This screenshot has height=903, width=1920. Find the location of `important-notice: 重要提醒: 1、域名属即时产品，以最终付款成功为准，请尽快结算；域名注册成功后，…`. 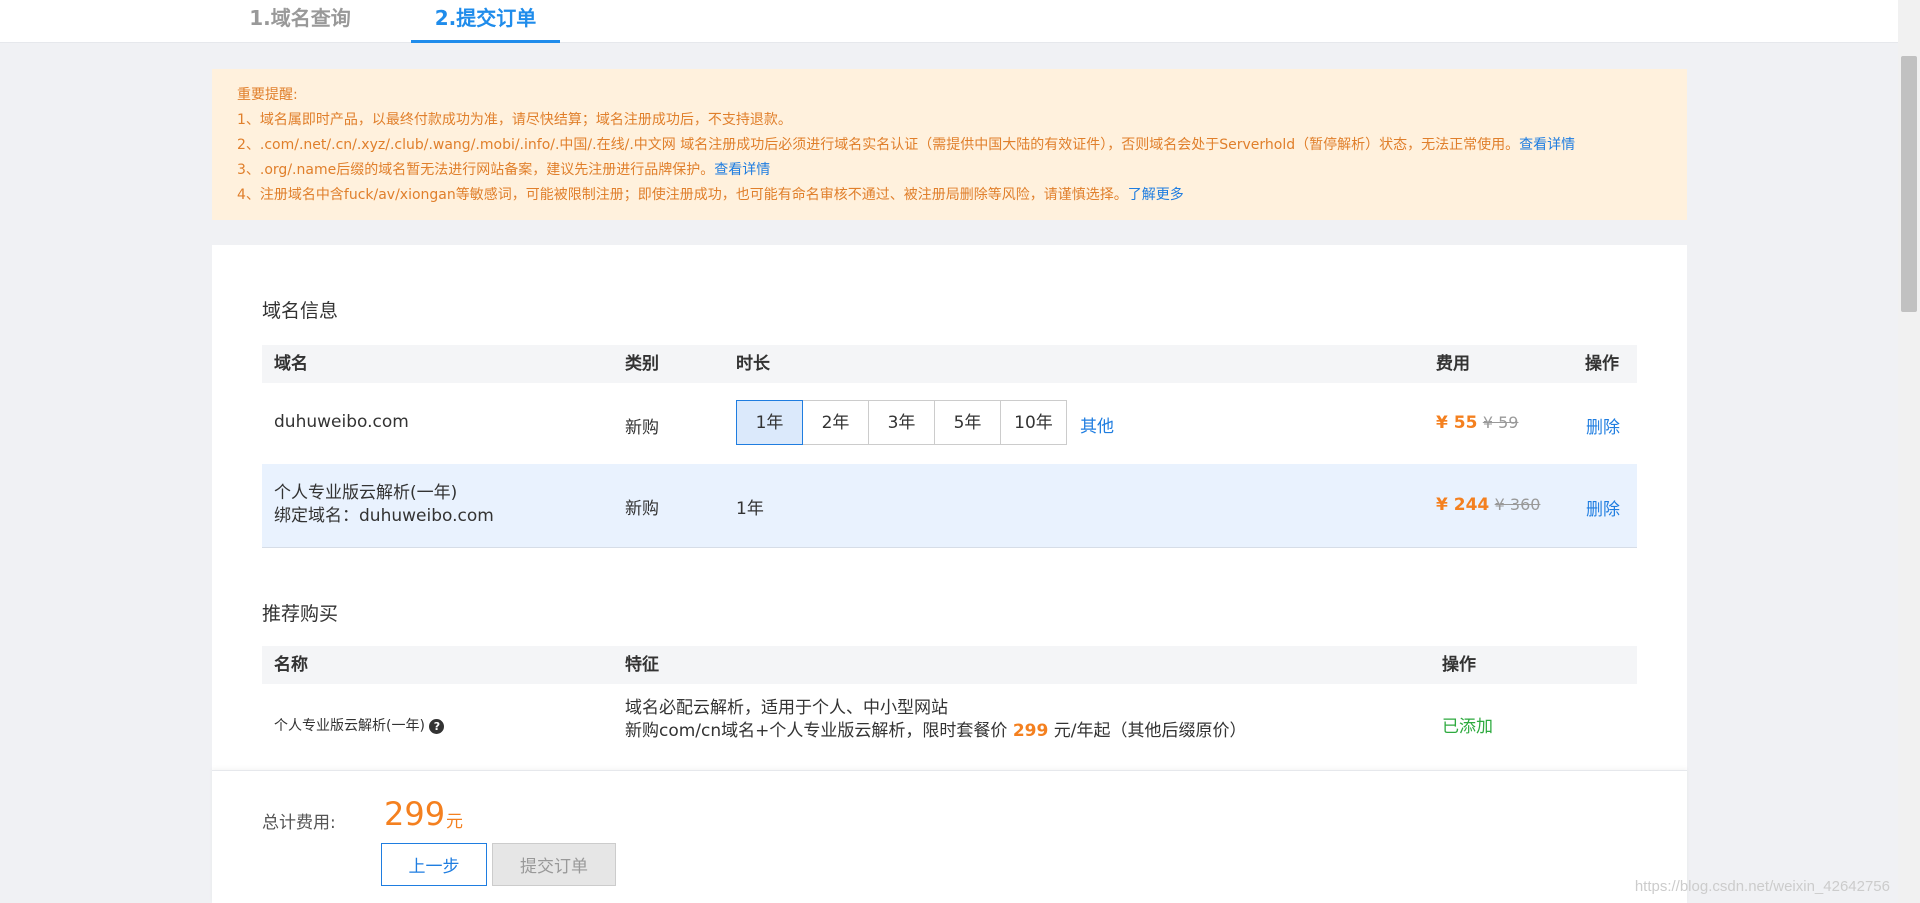

important-notice: 重要提醒: 1、域名属即时产品，以最终付款成功为准，请尽快结算；域名注册成功后，… is located at coordinates (949, 144).